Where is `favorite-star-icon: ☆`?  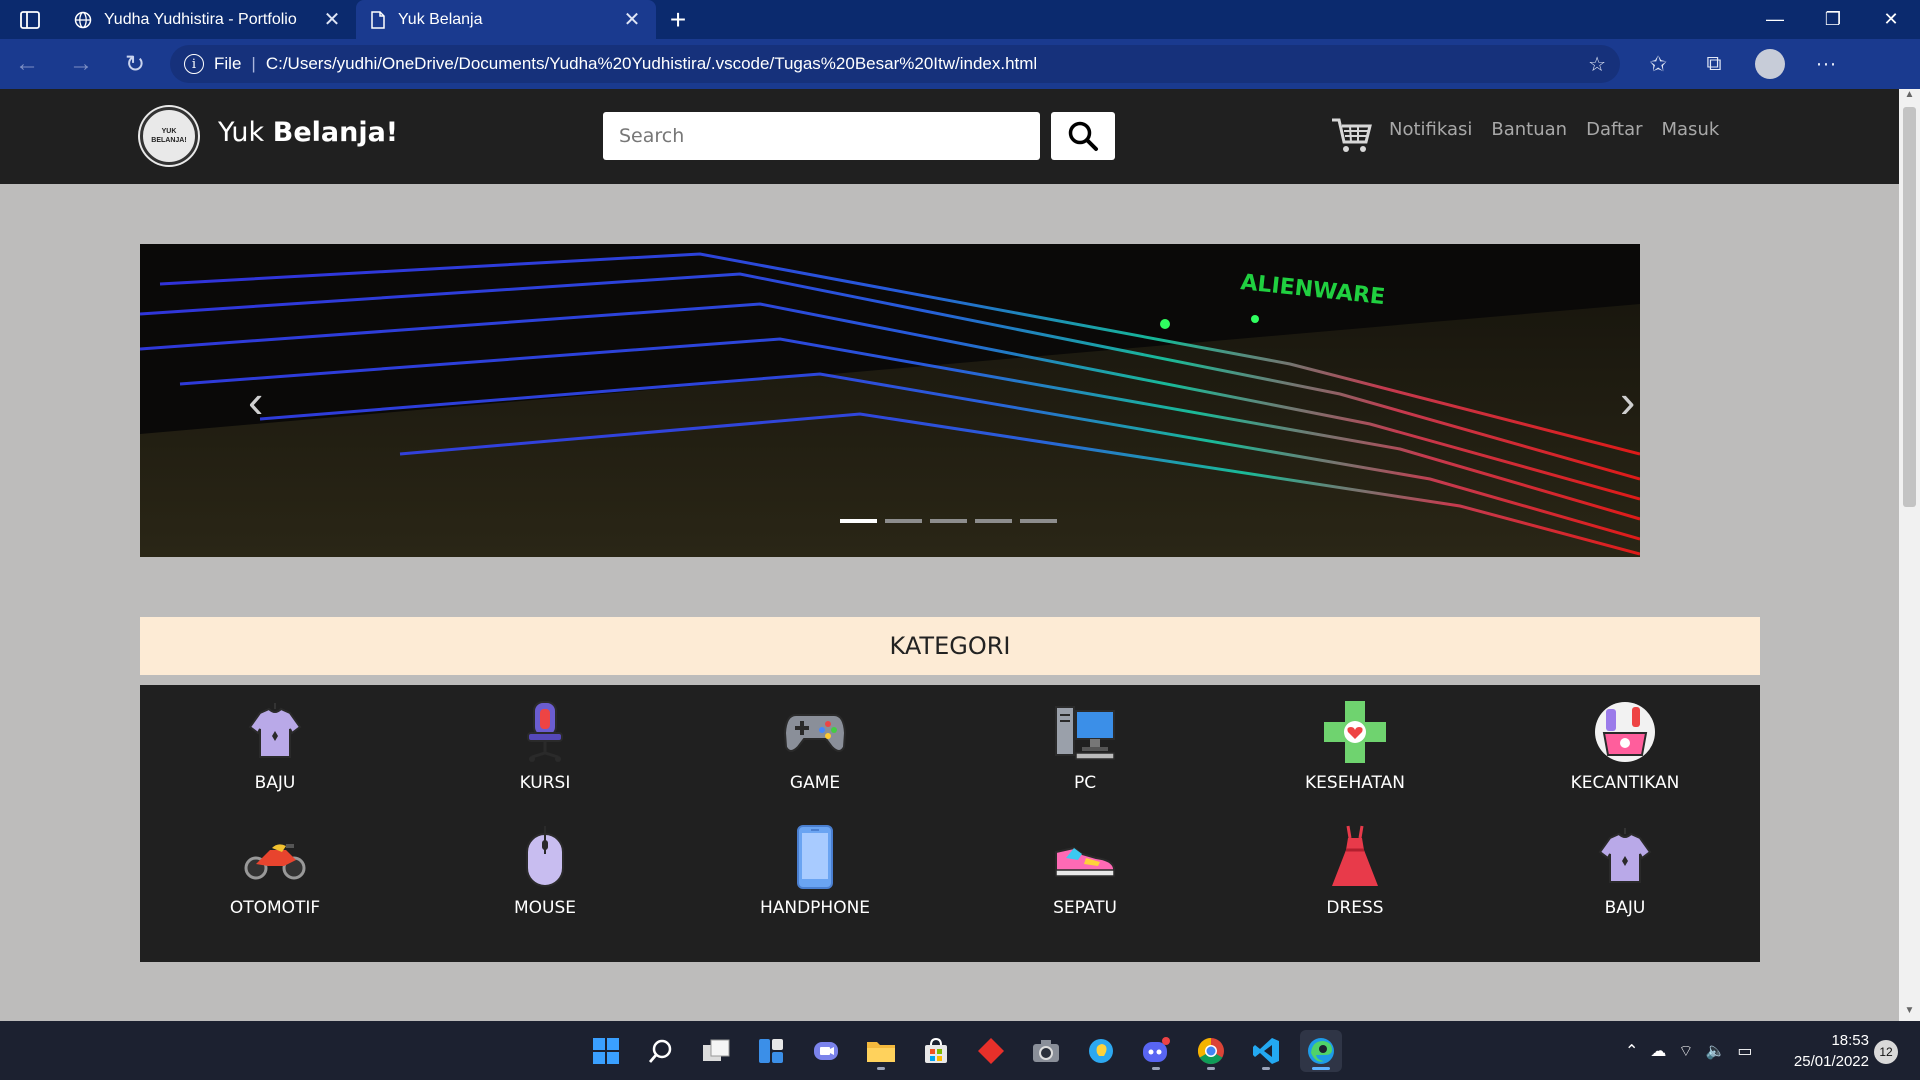
favorite-star-icon: ☆ is located at coordinates (1597, 64).